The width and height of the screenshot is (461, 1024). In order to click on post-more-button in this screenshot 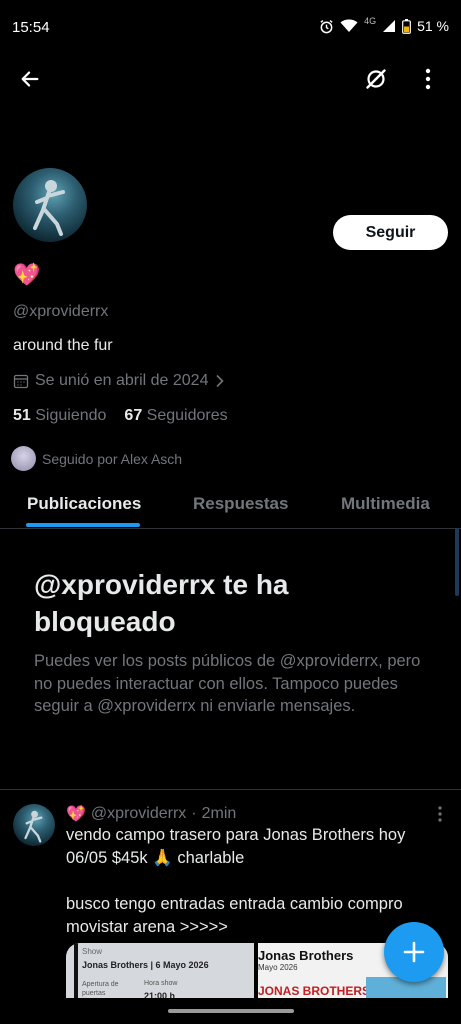, I will do `click(440, 814)`.